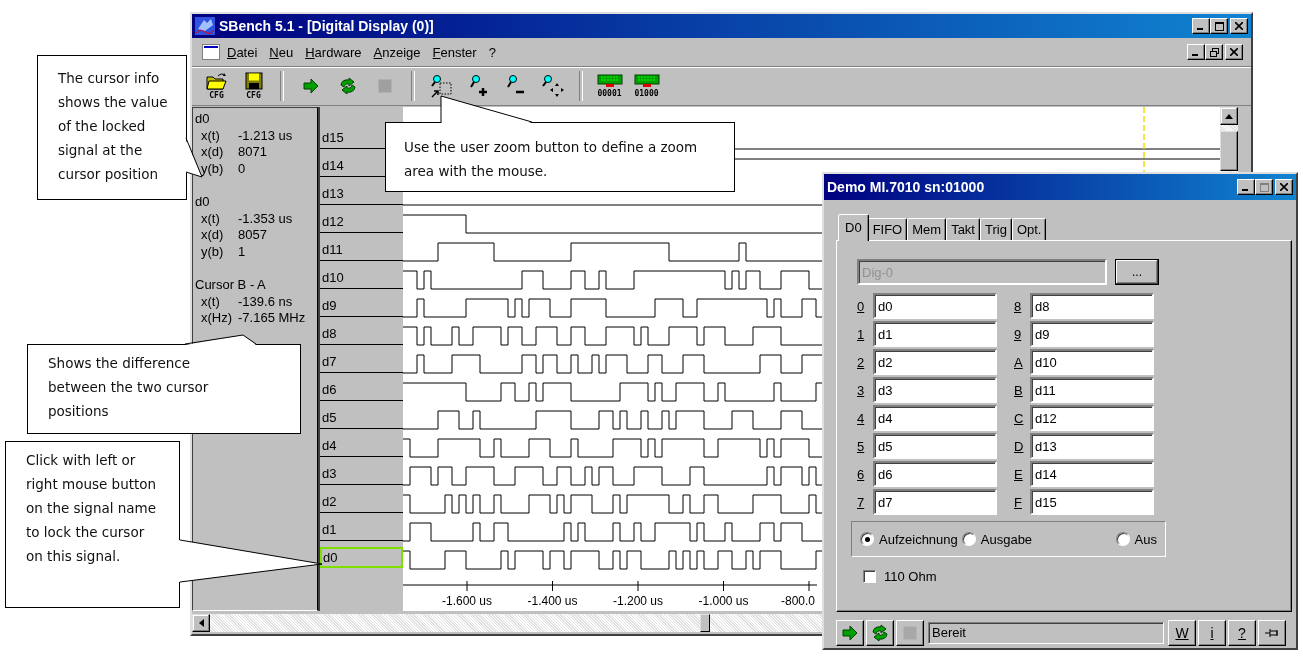 This screenshot has width=1303, height=664. What do you see at coordinates (935, 502) in the screenshot?
I see `channel-name-field: d7` at bounding box center [935, 502].